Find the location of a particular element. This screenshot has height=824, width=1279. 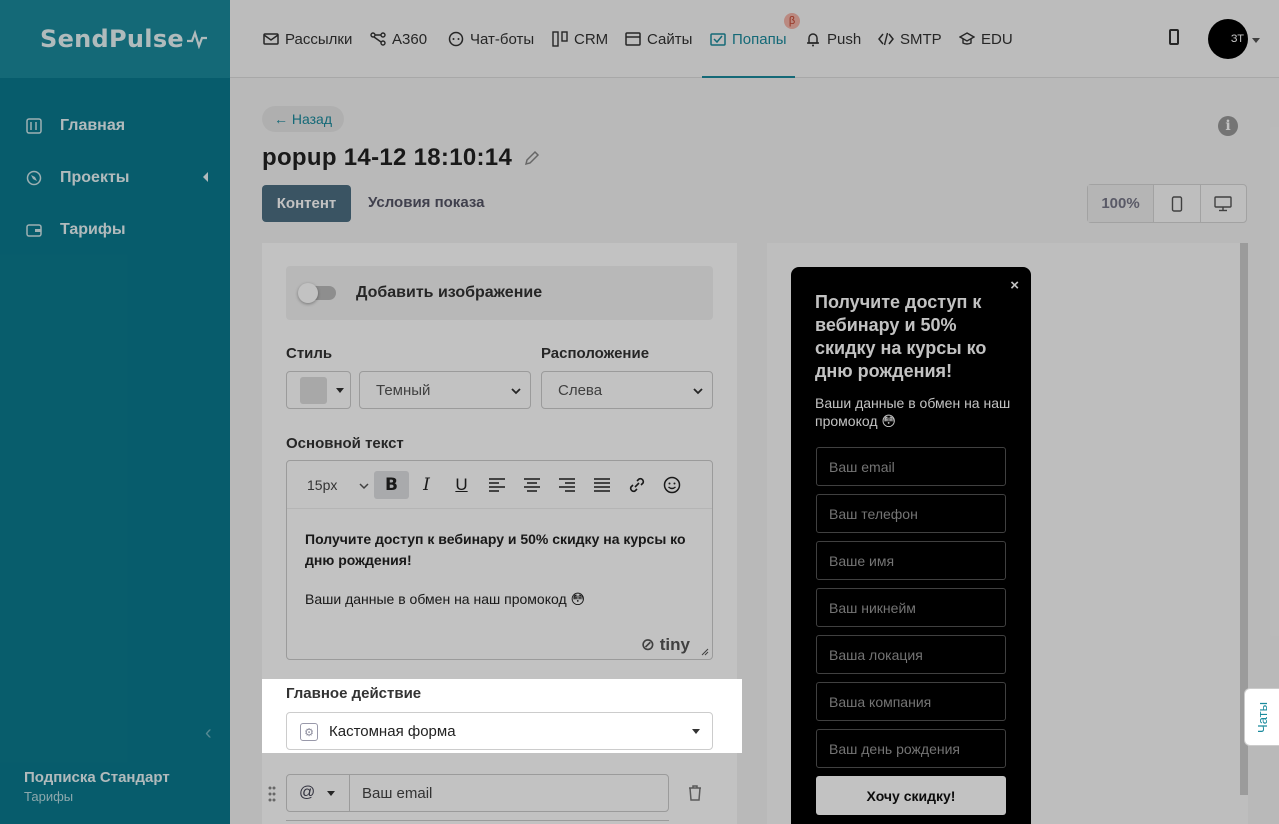

topnav-item-crm: CRM is located at coordinates (580, 39).